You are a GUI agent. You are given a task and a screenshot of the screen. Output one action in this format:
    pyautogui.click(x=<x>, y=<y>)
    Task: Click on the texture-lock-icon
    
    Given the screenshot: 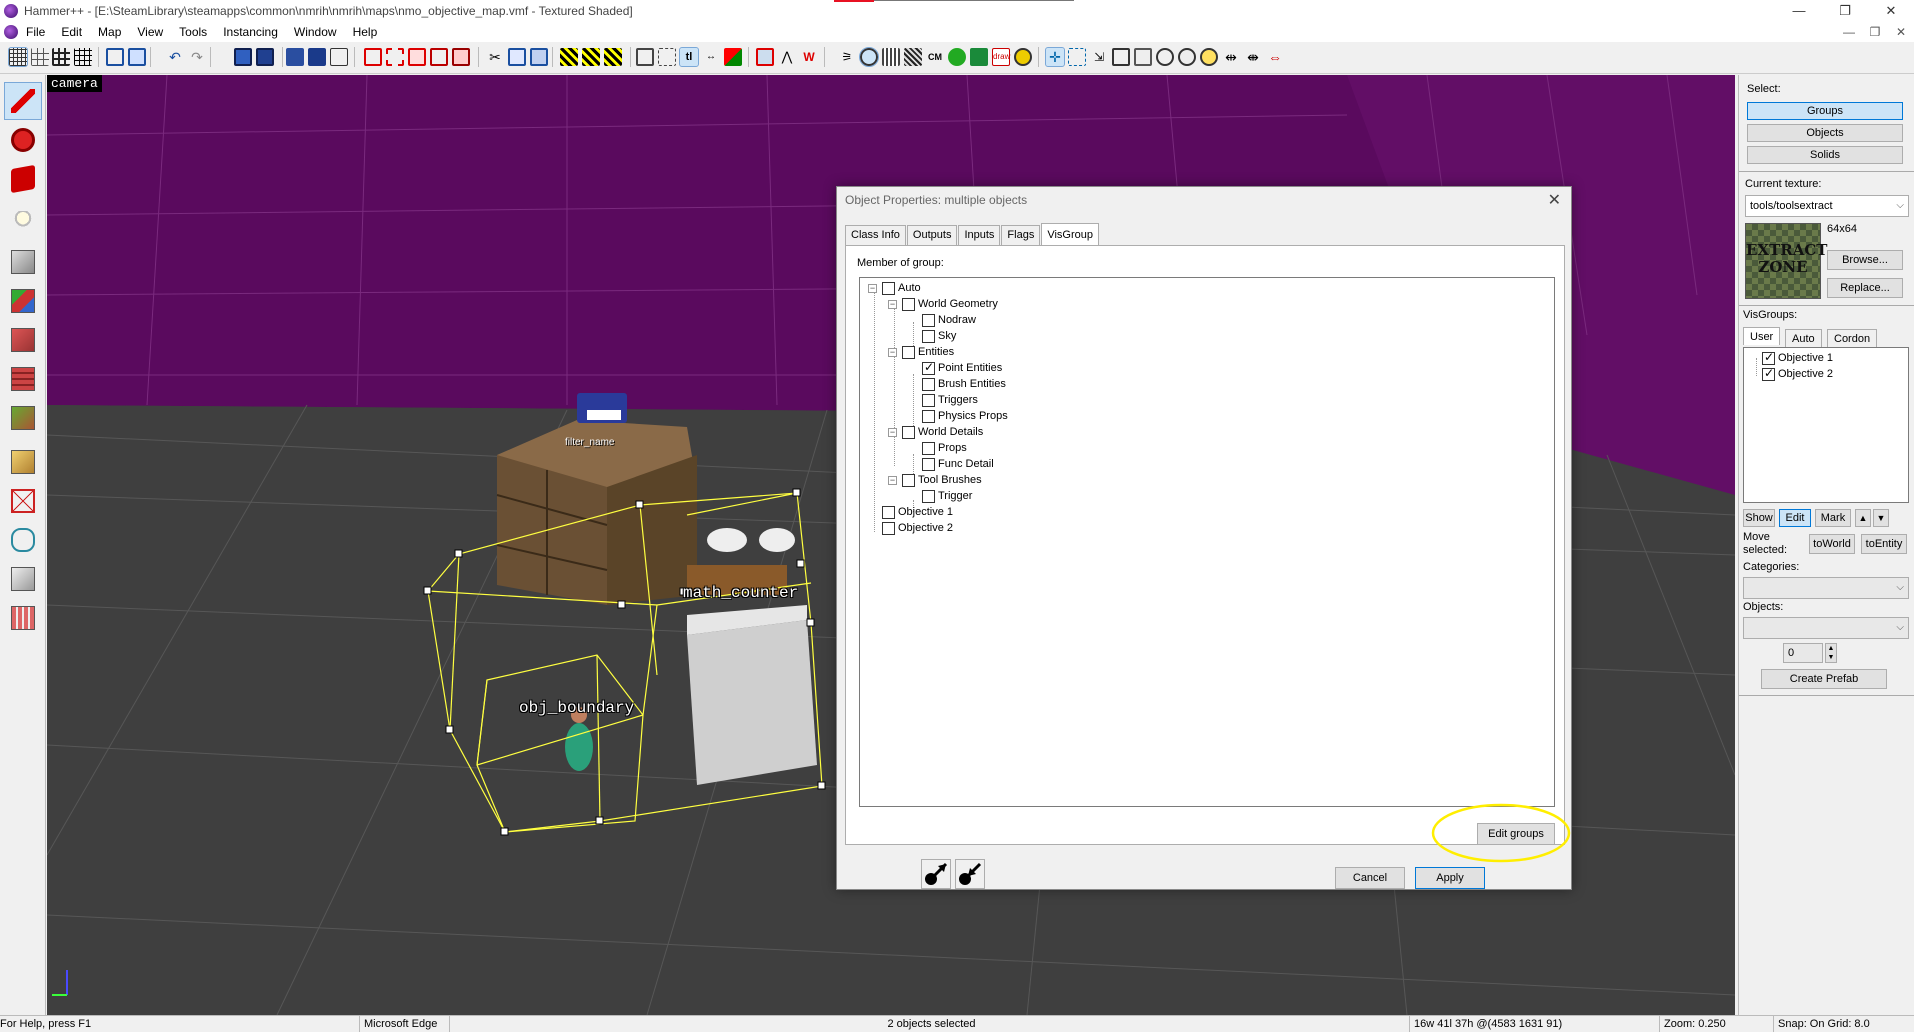 What is the action you would take?
    pyautogui.click(x=115, y=57)
    